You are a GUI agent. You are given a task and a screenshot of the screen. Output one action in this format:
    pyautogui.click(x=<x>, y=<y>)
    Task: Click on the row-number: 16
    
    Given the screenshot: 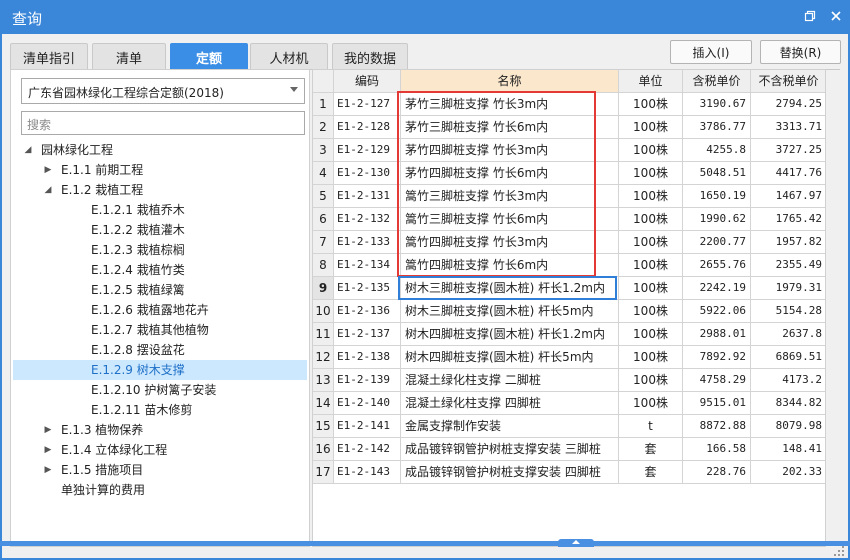 What is the action you would take?
    pyautogui.click(x=323, y=449)
    